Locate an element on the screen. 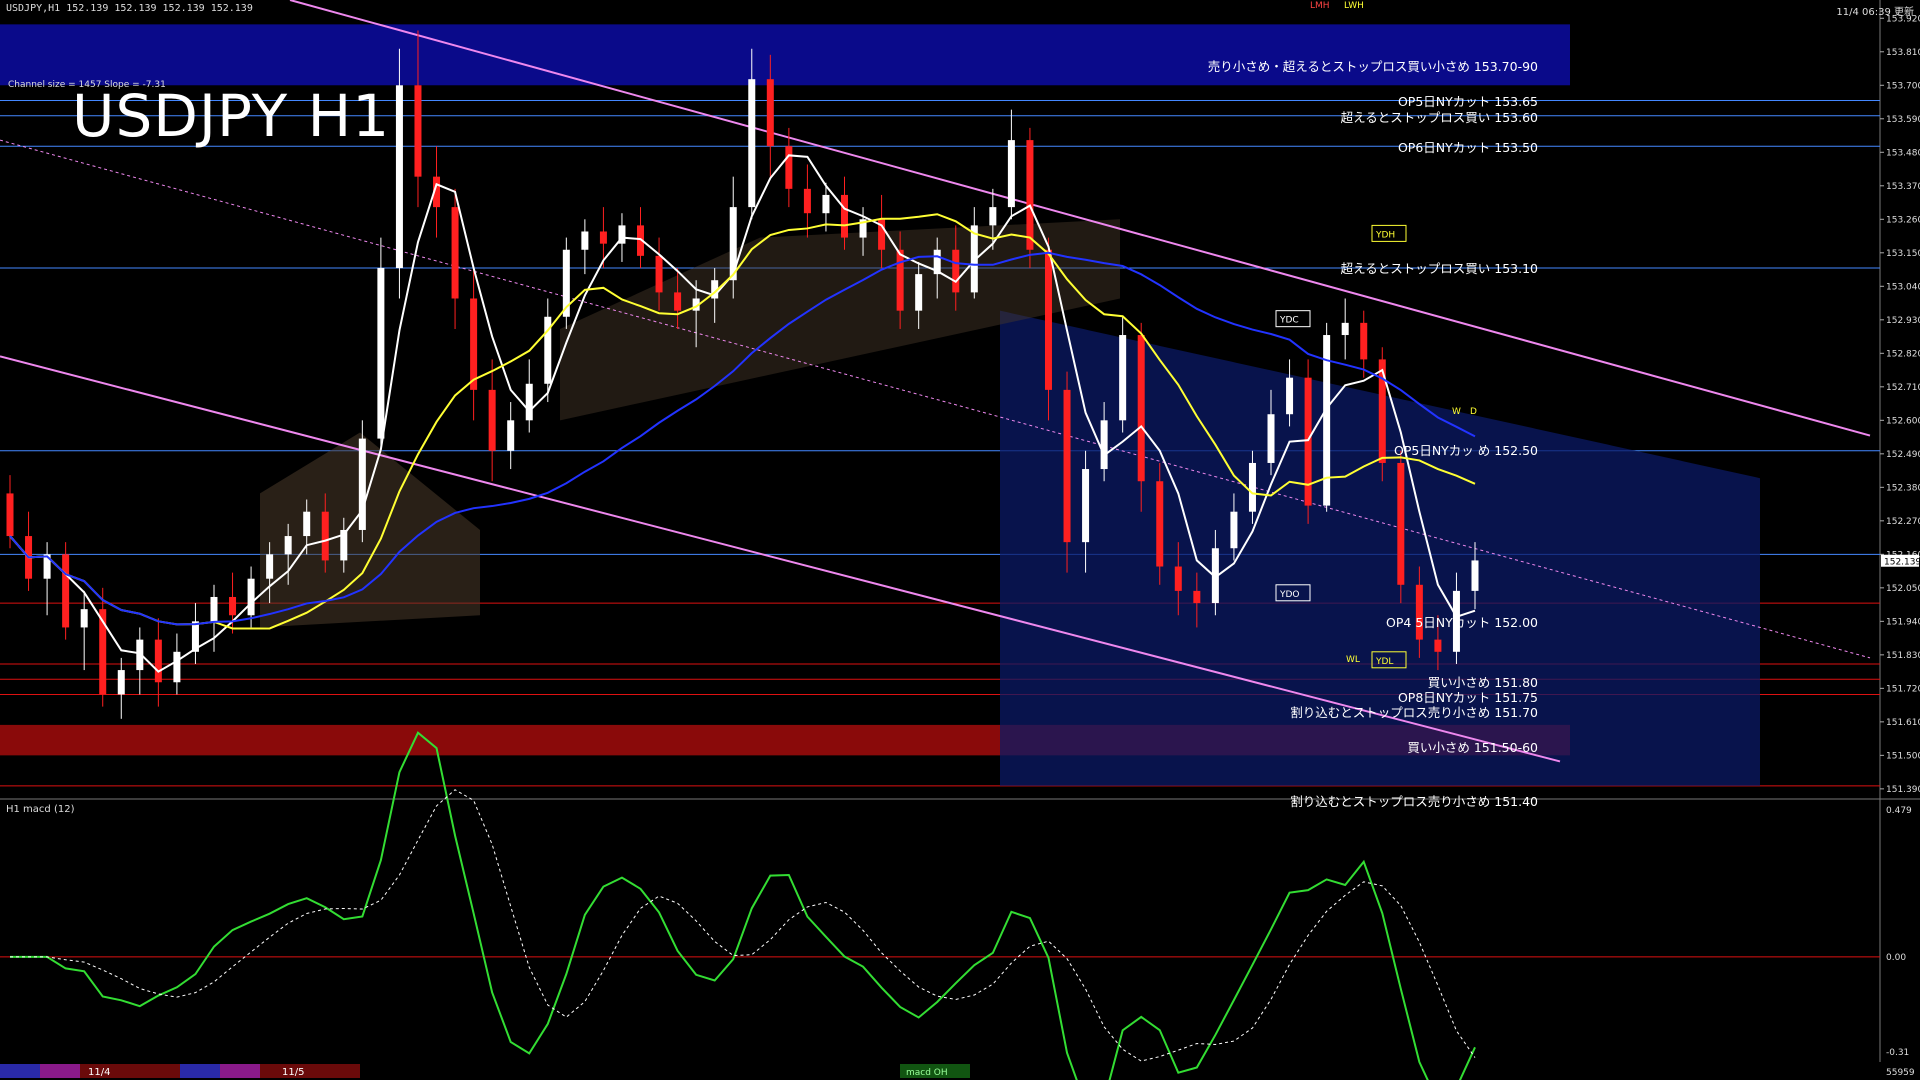 This screenshot has height=1080, width=1920. macd-tick-label: 0.00 is located at coordinates (1896, 958).